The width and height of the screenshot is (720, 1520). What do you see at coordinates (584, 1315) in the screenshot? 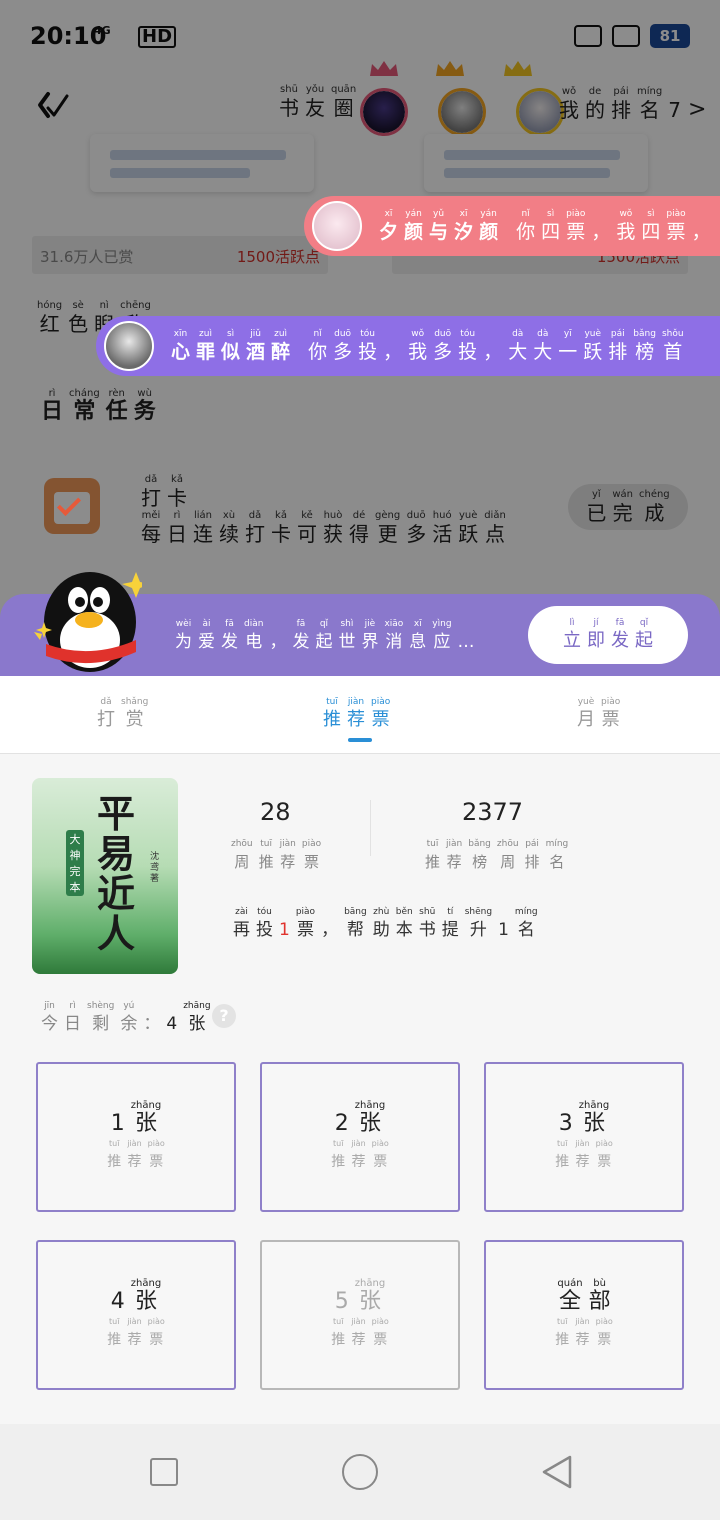
I see `vote-option-all: quán 全 bù 部 tuī 推 jiàn 荐 piào 票` at bounding box center [584, 1315].